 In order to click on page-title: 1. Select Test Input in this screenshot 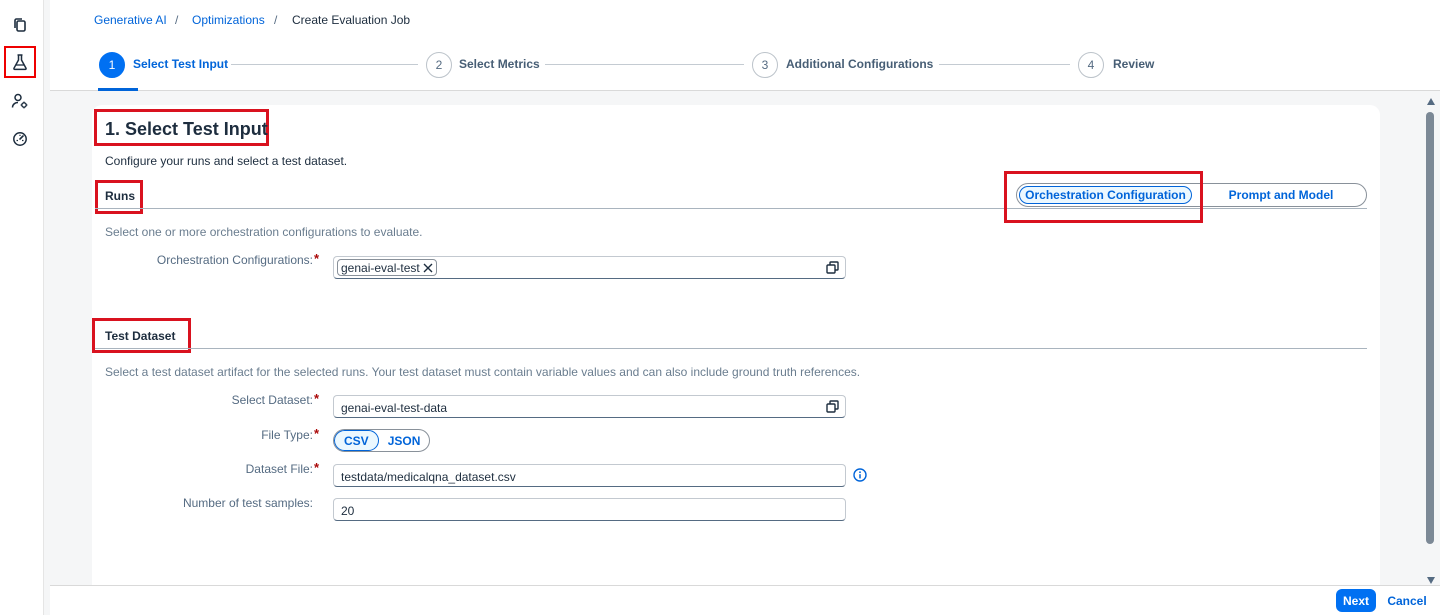, I will do `click(186, 129)`.